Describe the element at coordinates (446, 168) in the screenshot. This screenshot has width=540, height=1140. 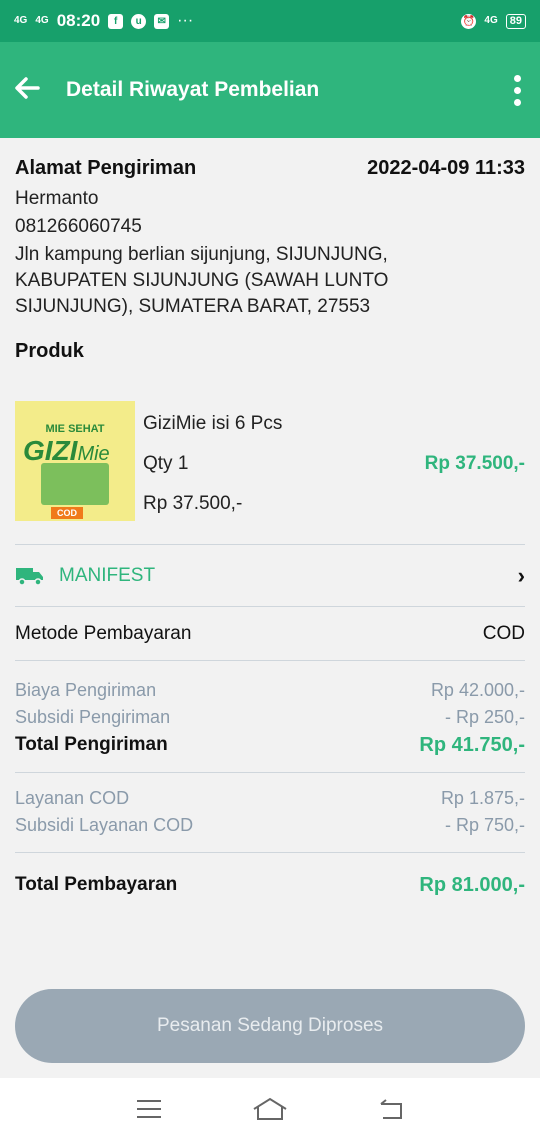
I see `order-datetime: 2022-04-09 11:33` at that location.